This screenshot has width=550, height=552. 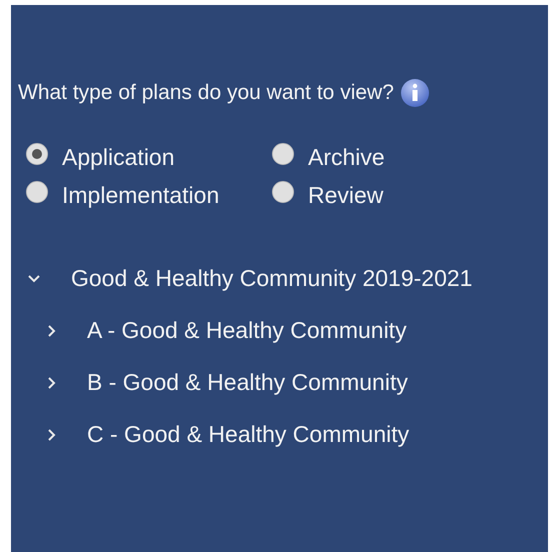 I want to click on radio-label: Review, so click(x=346, y=195).